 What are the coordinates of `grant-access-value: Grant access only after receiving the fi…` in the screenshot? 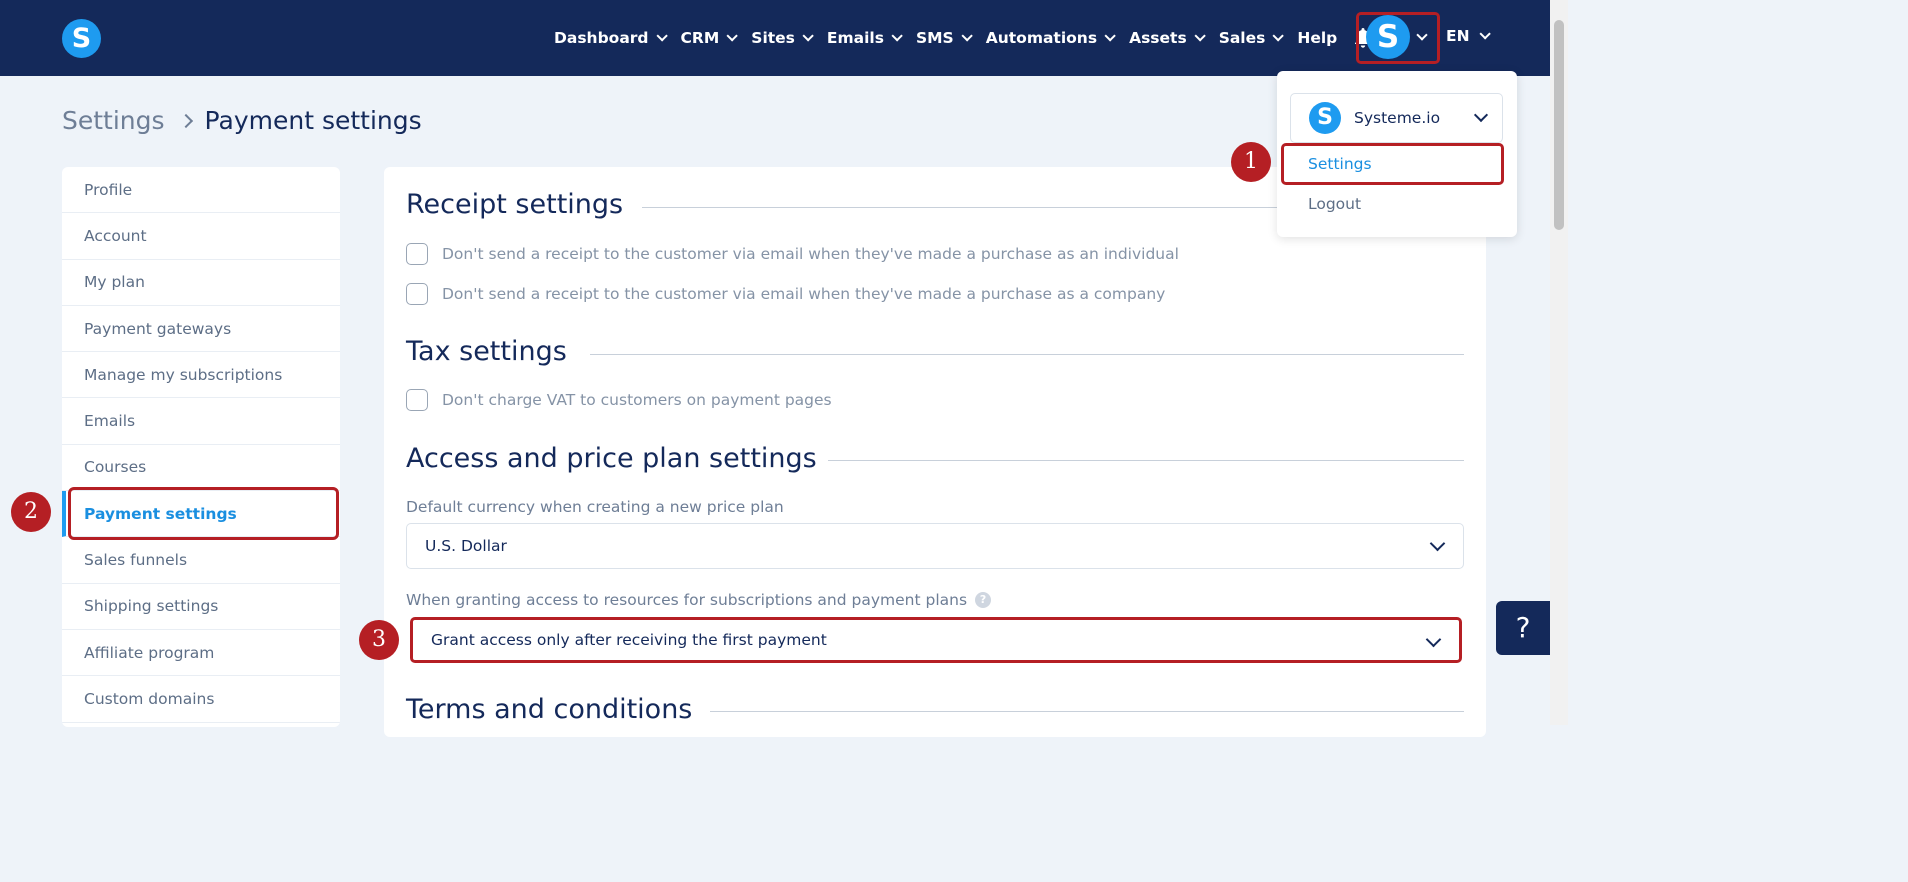 It's located at (629, 640).